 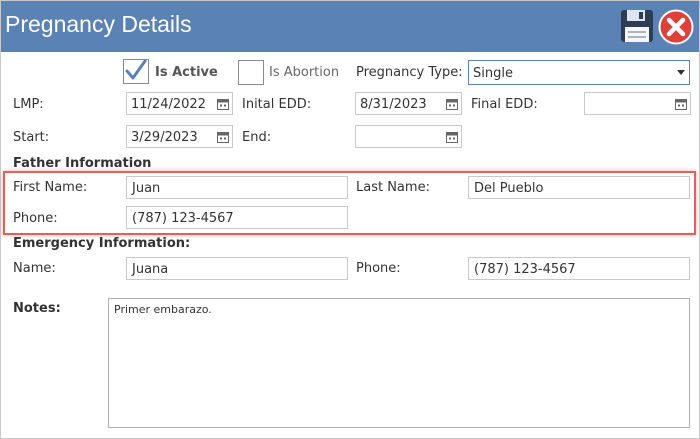 I want to click on initial-edd-label: Inital EDD:, so click(x=277, y=104).